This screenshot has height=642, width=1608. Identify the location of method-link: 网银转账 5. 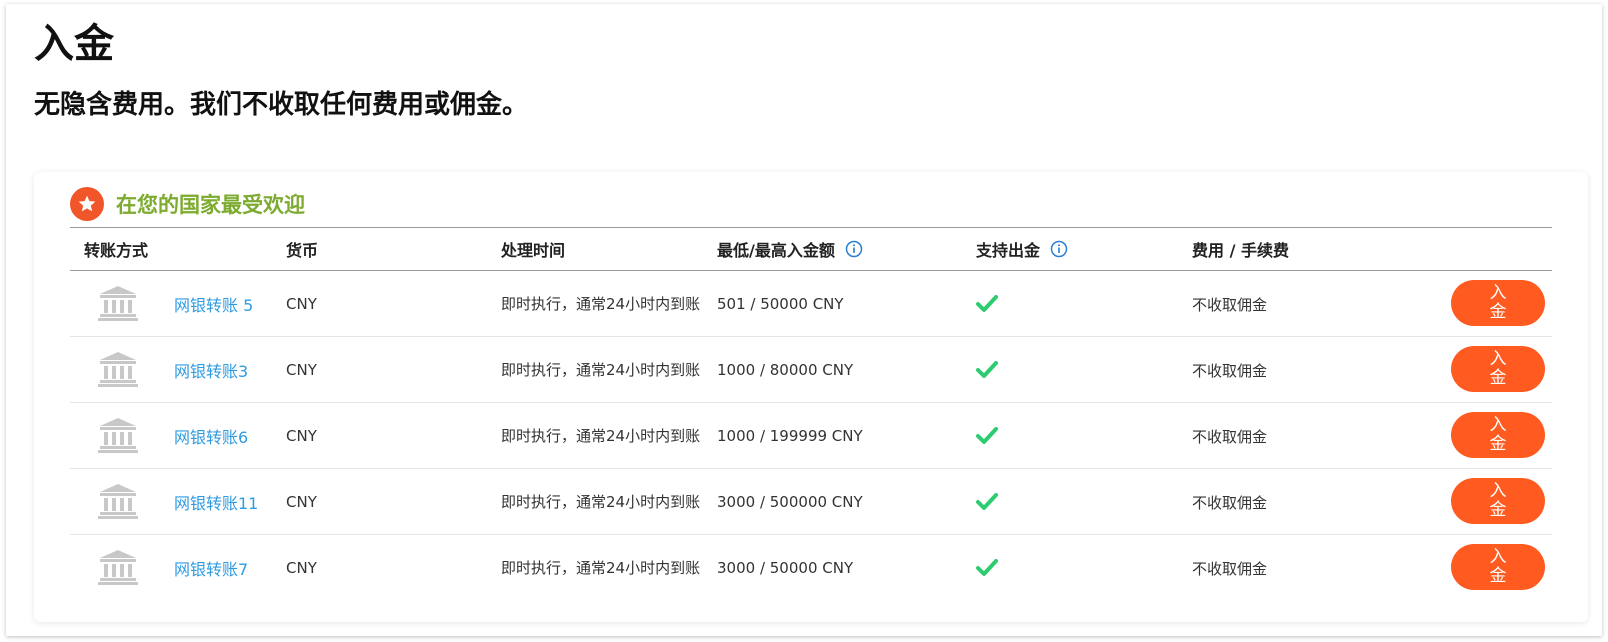
(213, 304).